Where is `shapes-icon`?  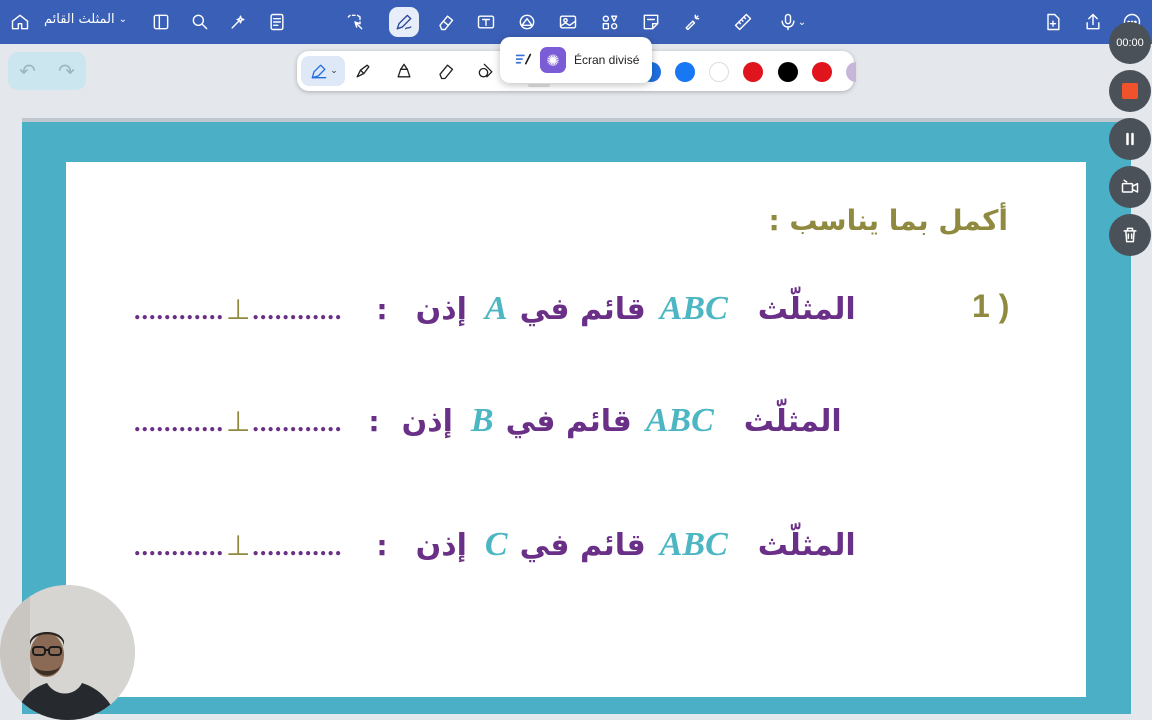 shapes-icon is located at coordinates (527, 22).